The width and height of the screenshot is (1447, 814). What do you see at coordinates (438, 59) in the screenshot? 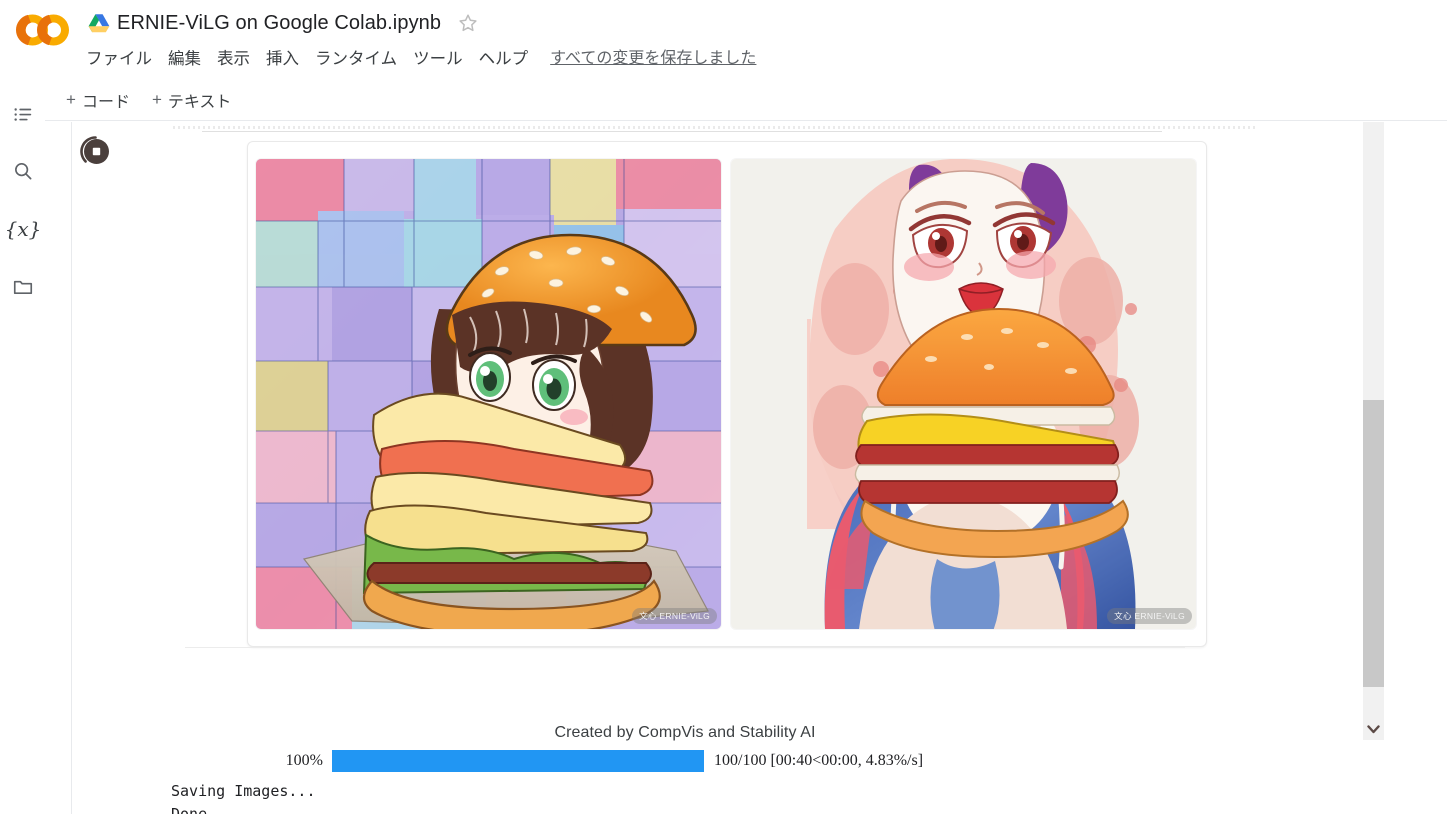
I see `menu-item-tools: ツール` at bounding box center [438, 59].